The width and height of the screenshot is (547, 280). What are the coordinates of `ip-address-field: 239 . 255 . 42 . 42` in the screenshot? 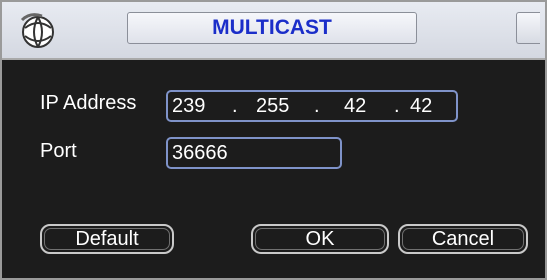 It's located at (312, 106).